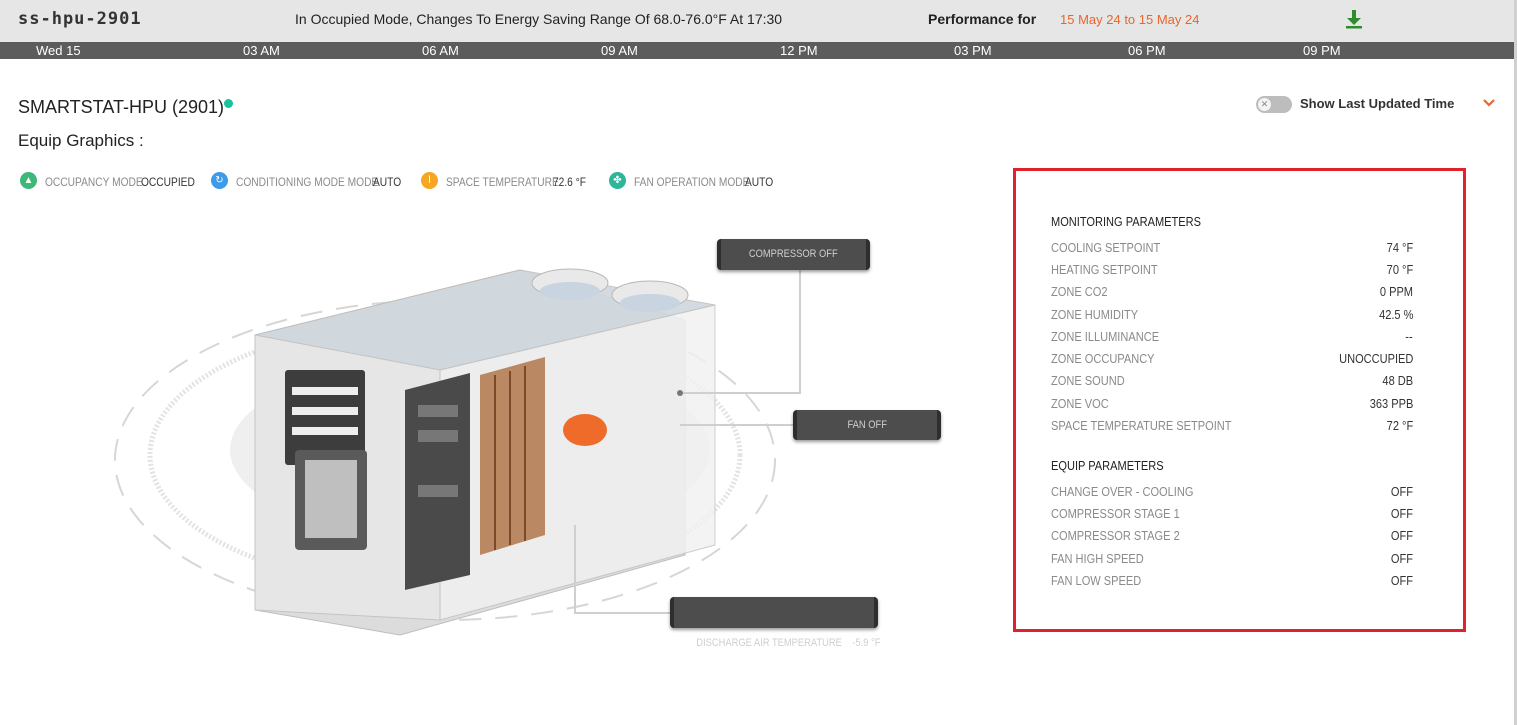 The height and width of the screenshot is (725, 1517). Describe the element at coordinates (1147, 50) in the screenshot. I see `timeline-tick: 06 PM` at that location.